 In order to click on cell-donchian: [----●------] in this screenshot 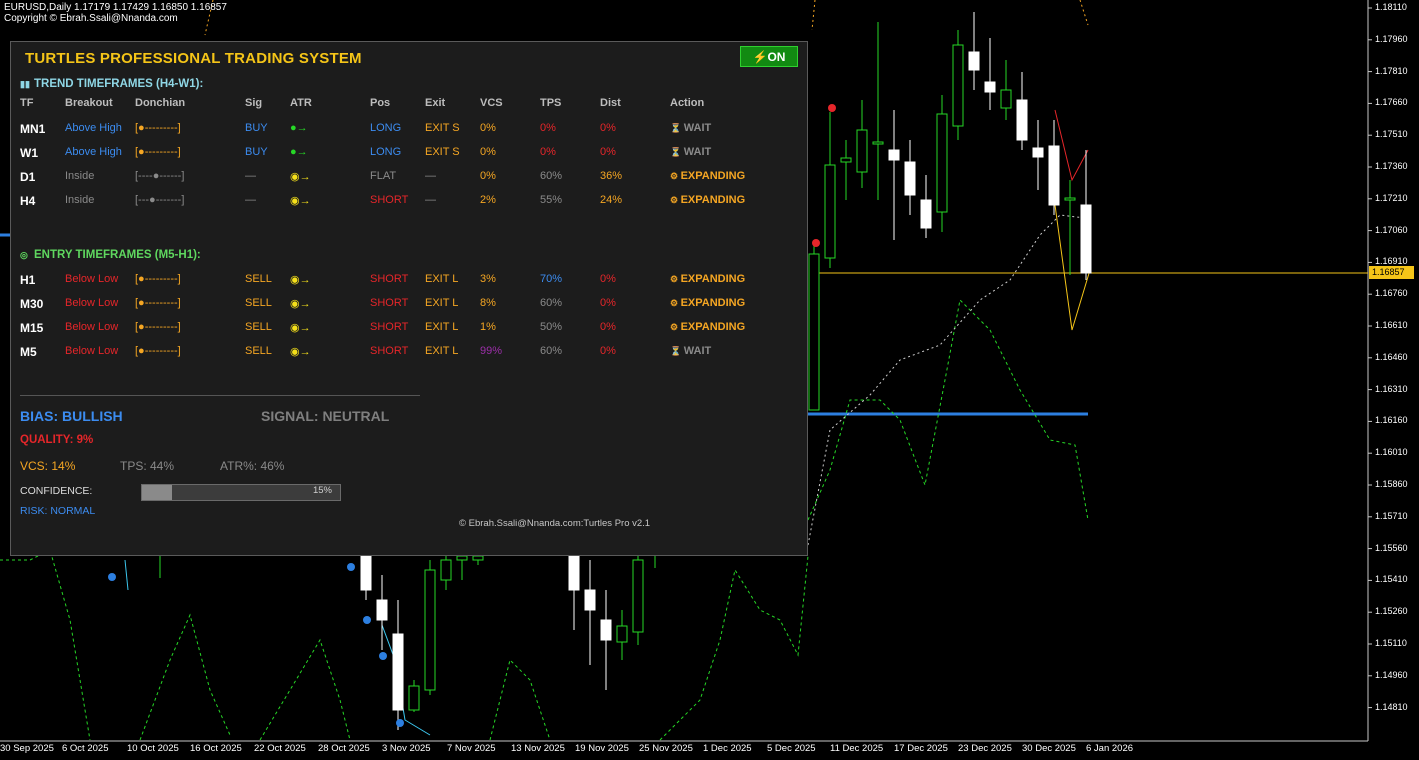, I will do `click(160, 176)`.